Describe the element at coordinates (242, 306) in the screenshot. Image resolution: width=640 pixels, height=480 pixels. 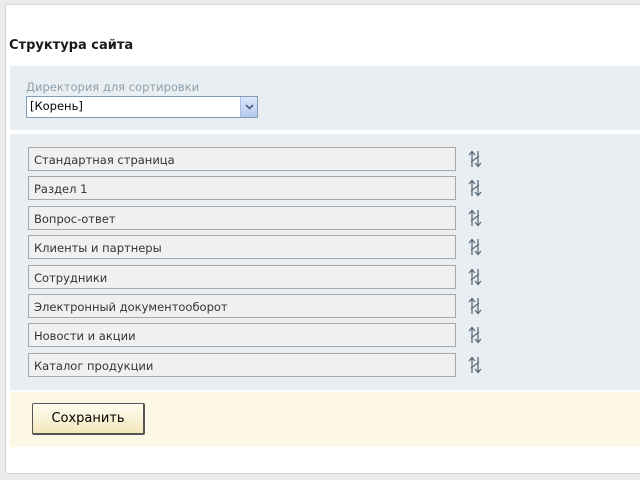
I see `item-label: Электронный документооборот` at that location.